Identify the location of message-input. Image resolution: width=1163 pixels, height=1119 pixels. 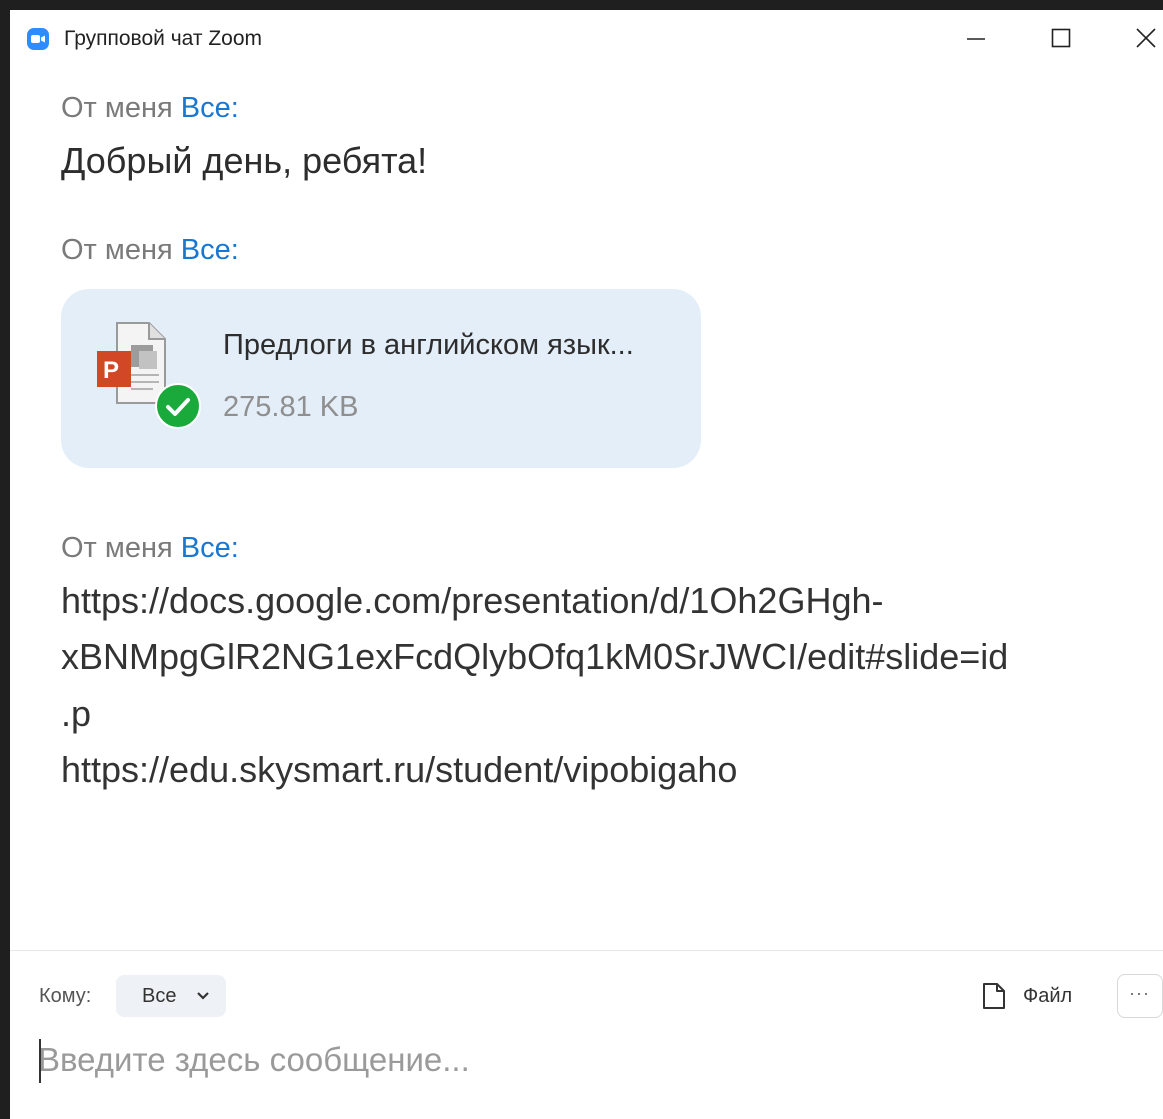
(588, 1060).